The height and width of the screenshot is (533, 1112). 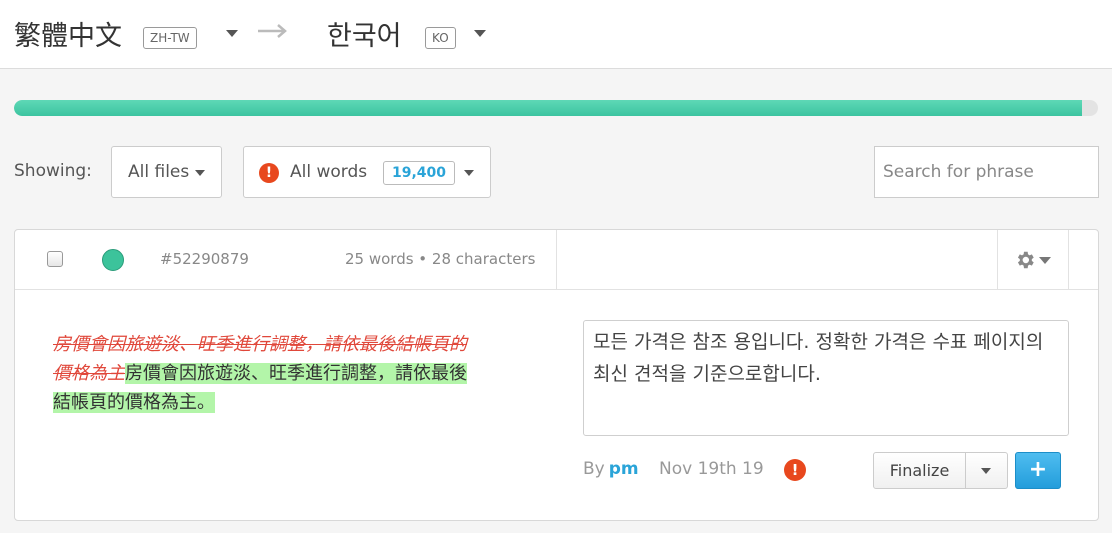 What do you see at coordinates (113, 260) in the screenshot?
I see `status-indicator` at bounding box center [113, 260].